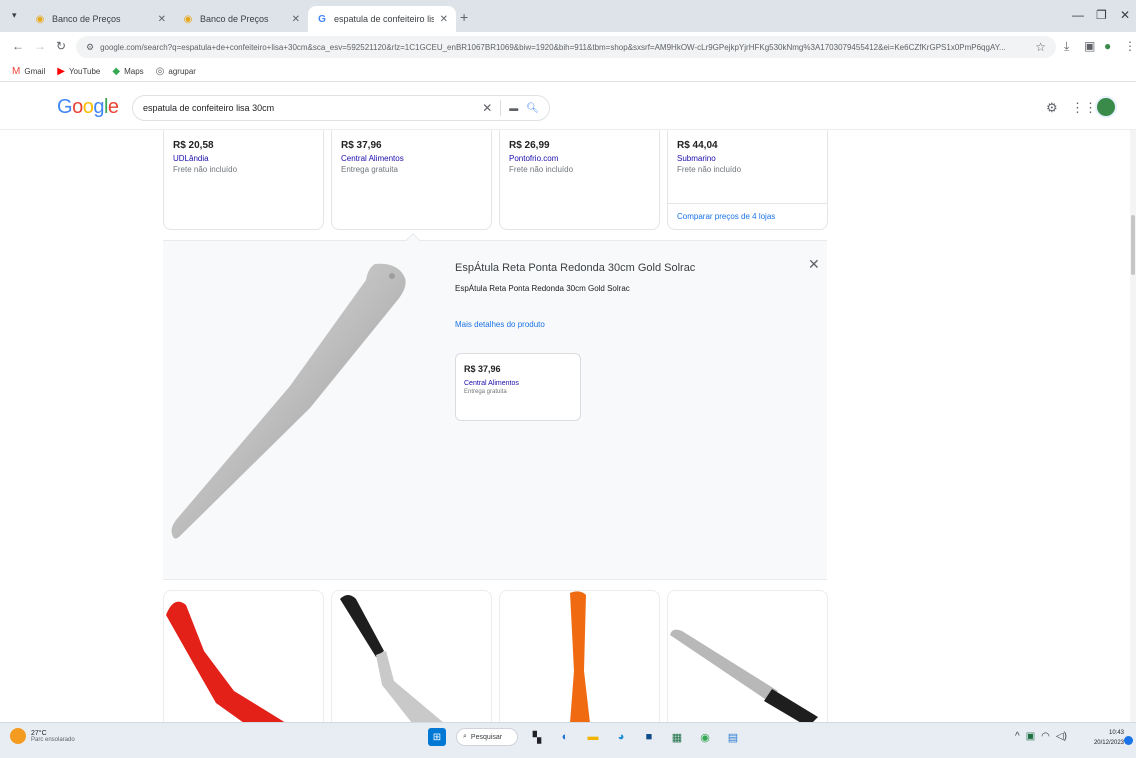  Describe the element at coordinates (90, 47) in the screenshot. I see `site-info-icon: ⚙` at that location.